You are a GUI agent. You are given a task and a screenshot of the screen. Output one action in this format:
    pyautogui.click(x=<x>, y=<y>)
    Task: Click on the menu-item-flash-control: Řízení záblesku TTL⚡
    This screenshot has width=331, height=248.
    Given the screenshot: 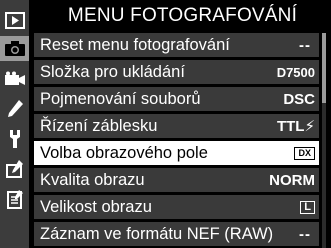 What is the action you would take?
    pyautogui.click(x=176, y=126)
    